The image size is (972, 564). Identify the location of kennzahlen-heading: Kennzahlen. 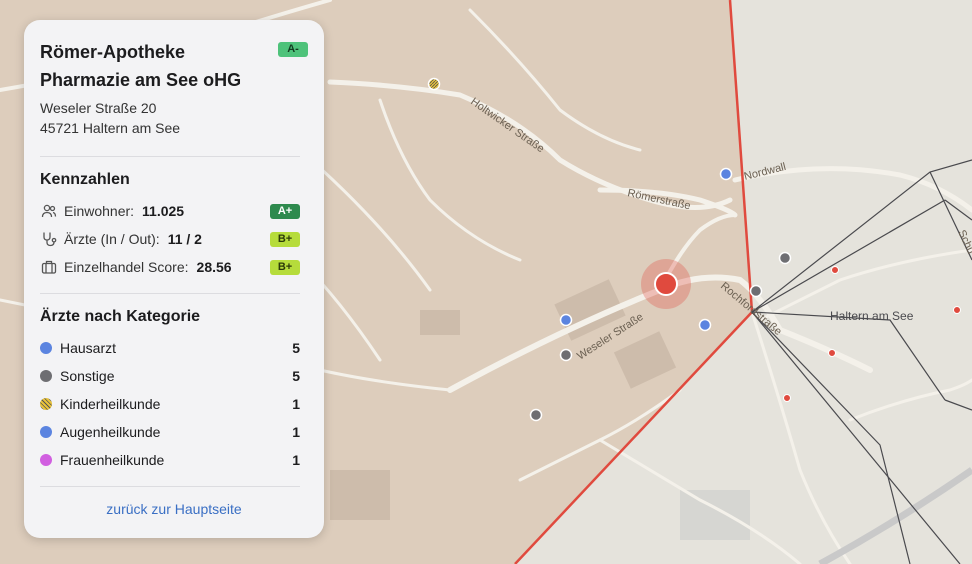
(85, 179).